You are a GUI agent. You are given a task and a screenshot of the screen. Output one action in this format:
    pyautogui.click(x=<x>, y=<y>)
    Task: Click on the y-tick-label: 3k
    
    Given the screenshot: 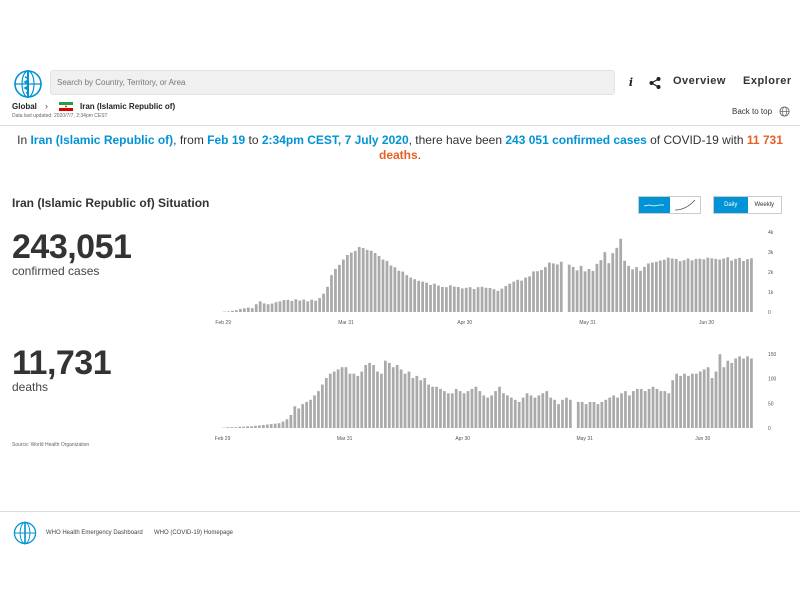 What is the action you would take?
    pyautogui.click(x=771, y=253)
    